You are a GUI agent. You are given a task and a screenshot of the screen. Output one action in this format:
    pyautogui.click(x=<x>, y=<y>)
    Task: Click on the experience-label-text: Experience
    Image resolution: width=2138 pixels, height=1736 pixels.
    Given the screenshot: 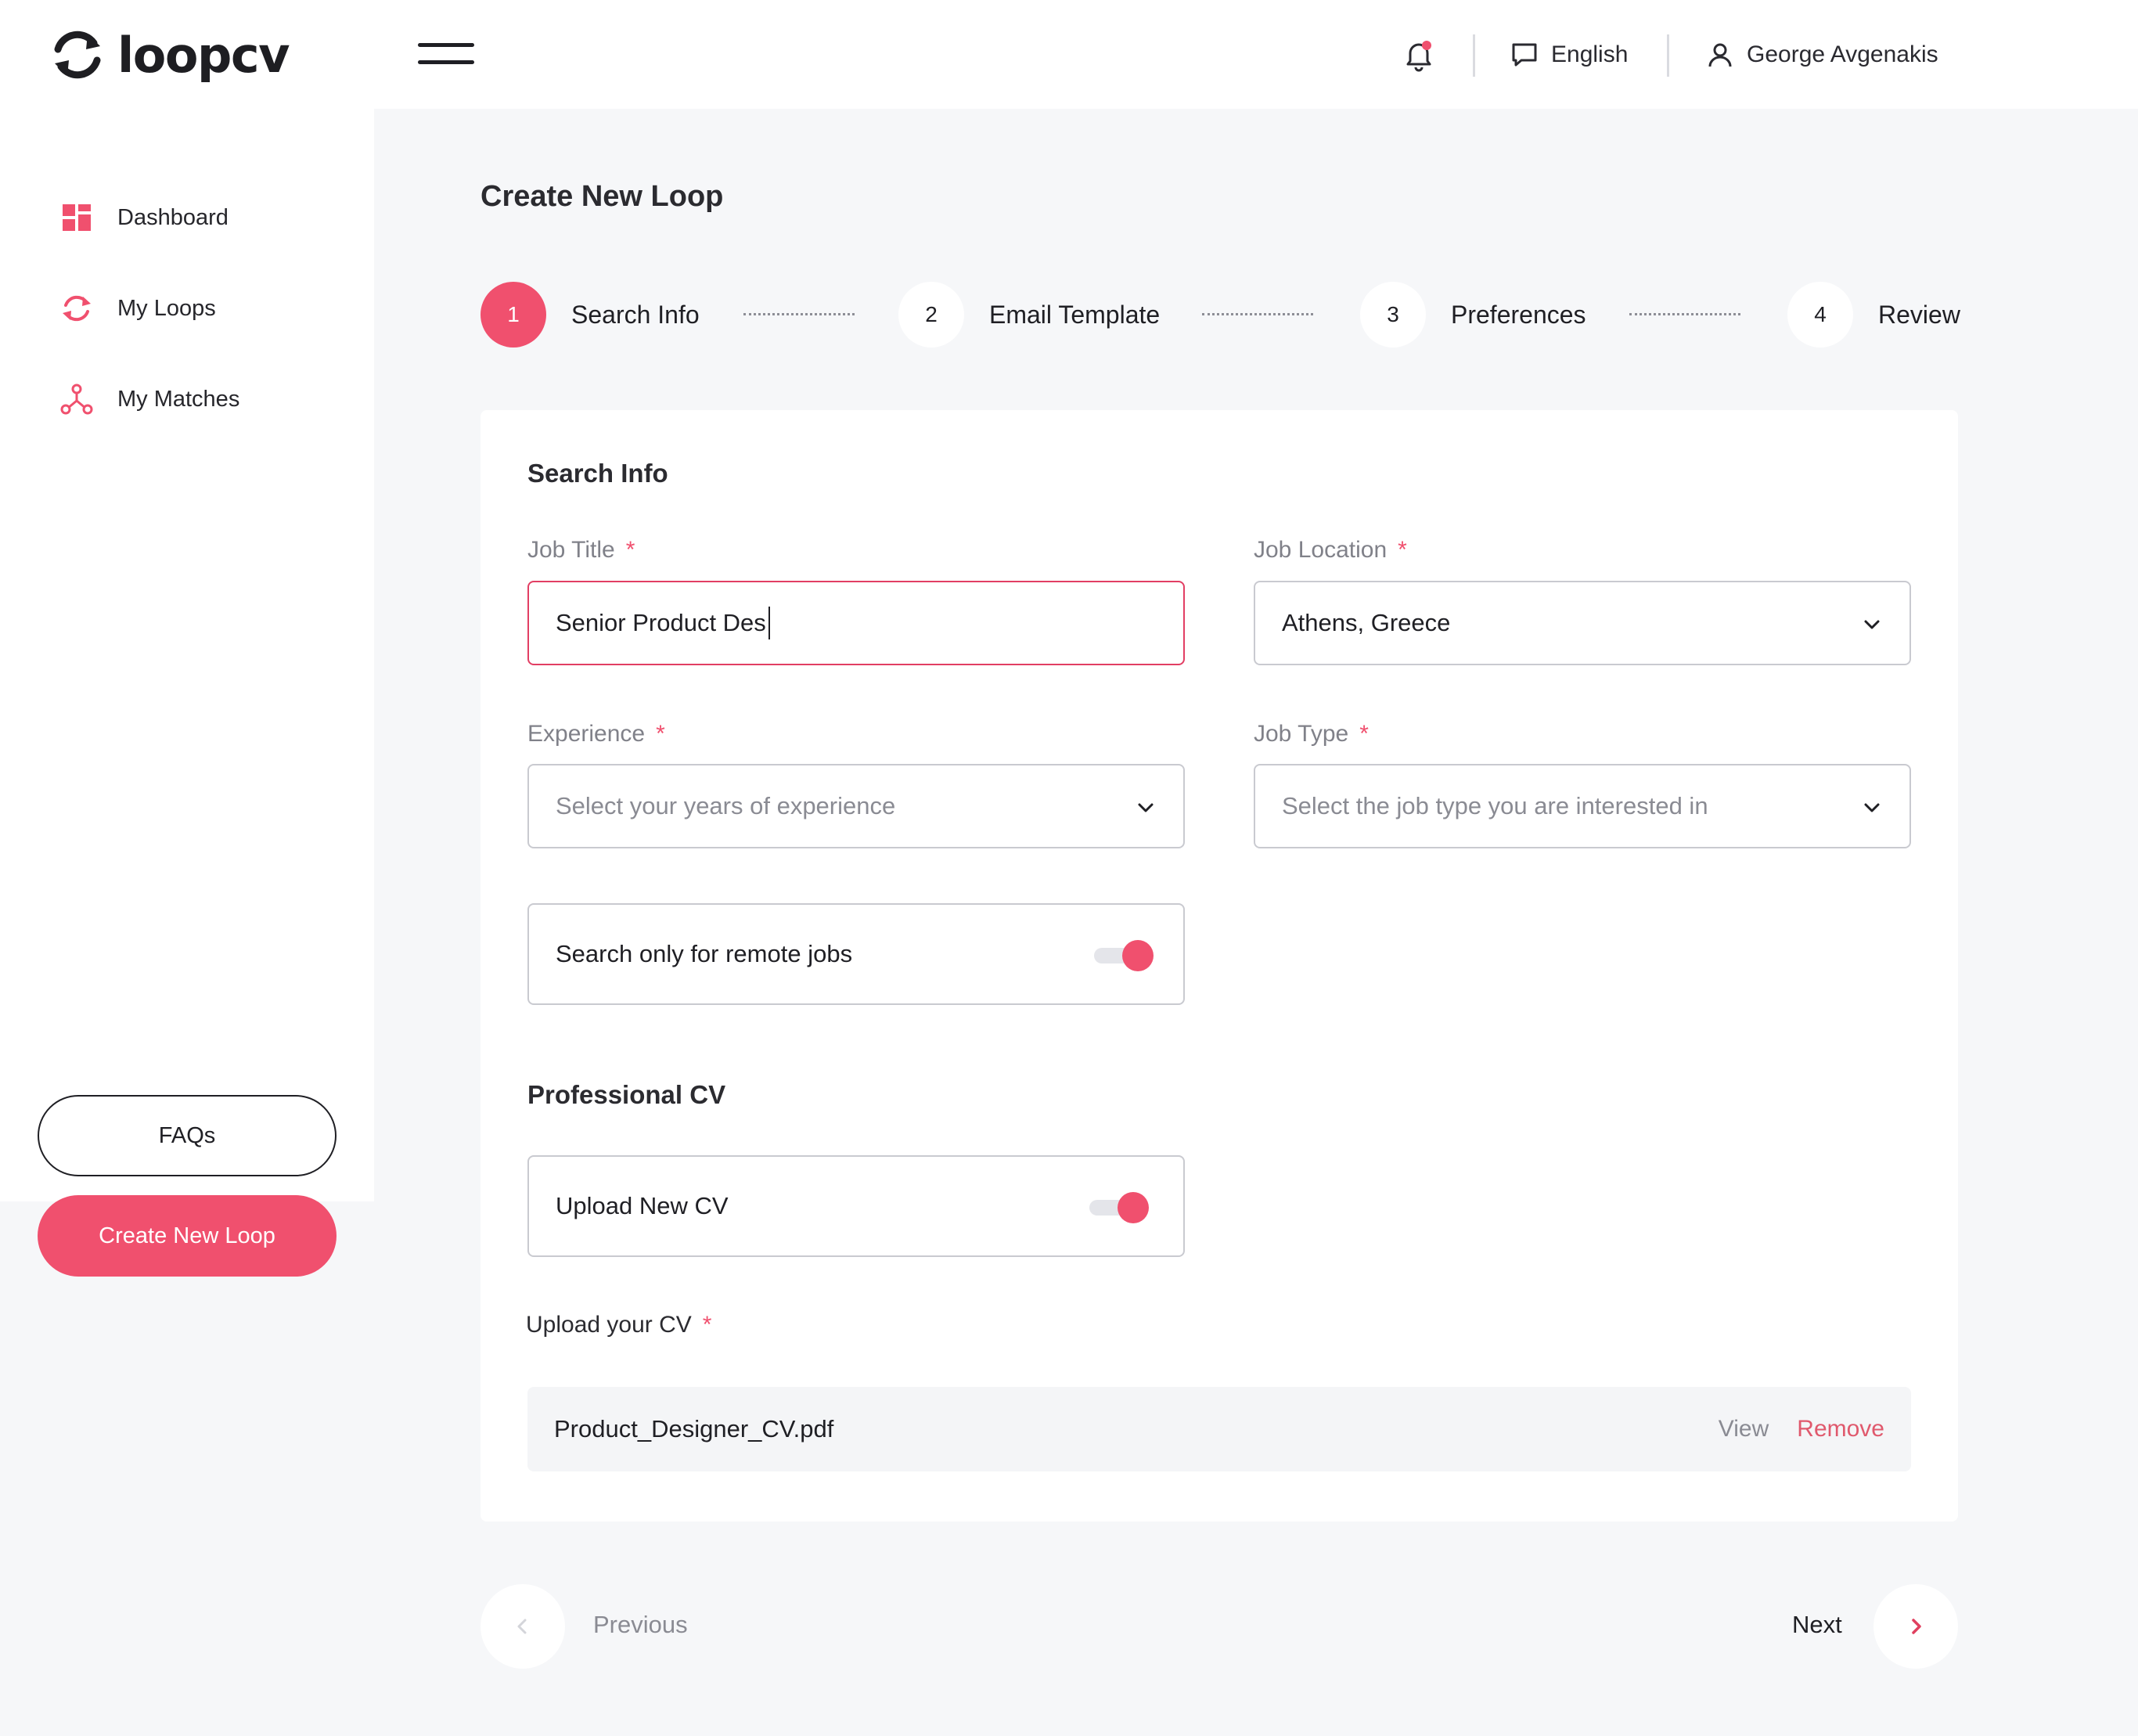 What is the action you would take?
    pyautogui.click(x=586, y=734)
    